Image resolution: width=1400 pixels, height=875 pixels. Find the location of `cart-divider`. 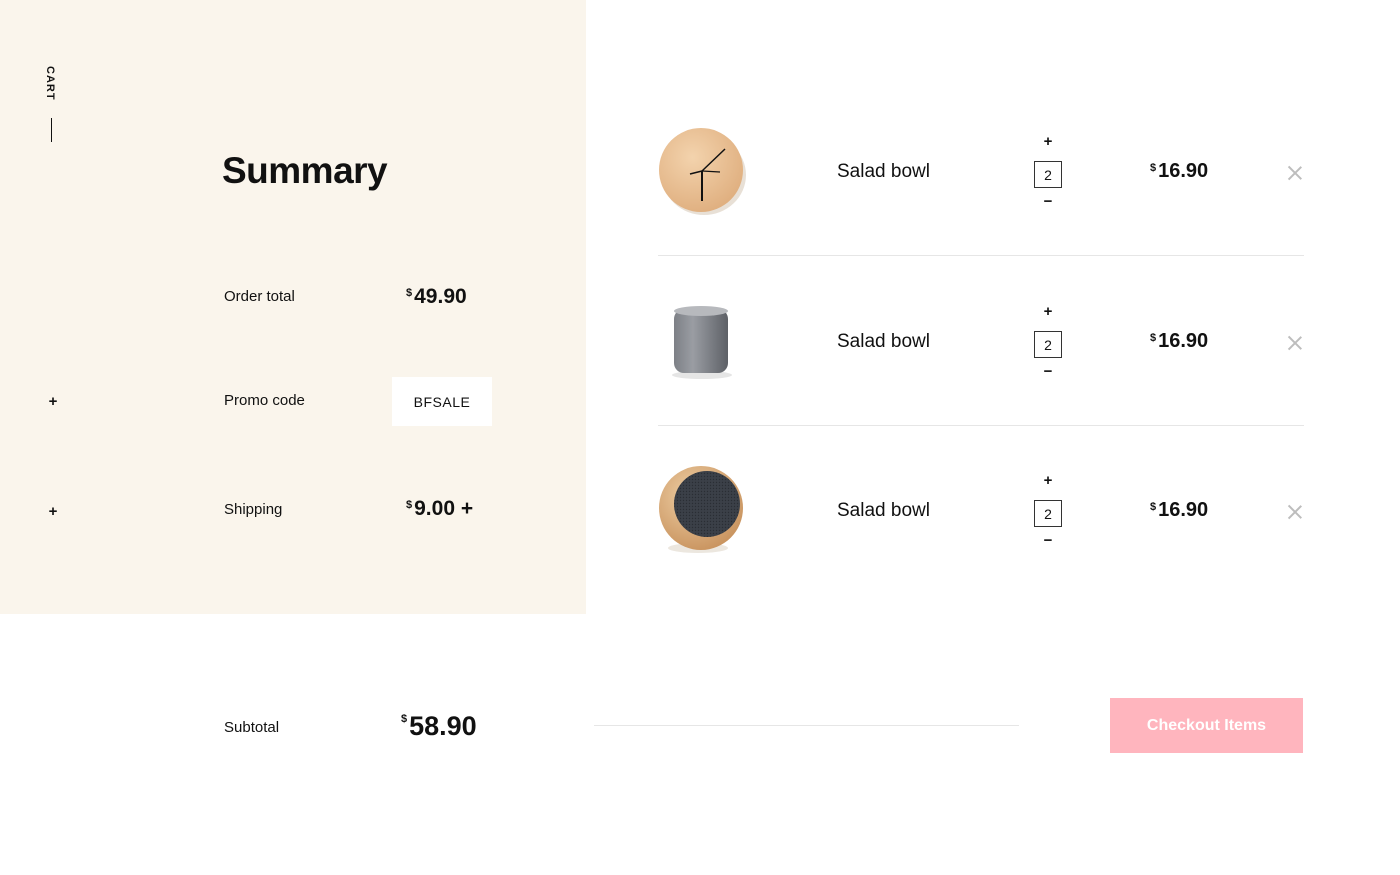

cart-divider is located at coordinates (51, 130).